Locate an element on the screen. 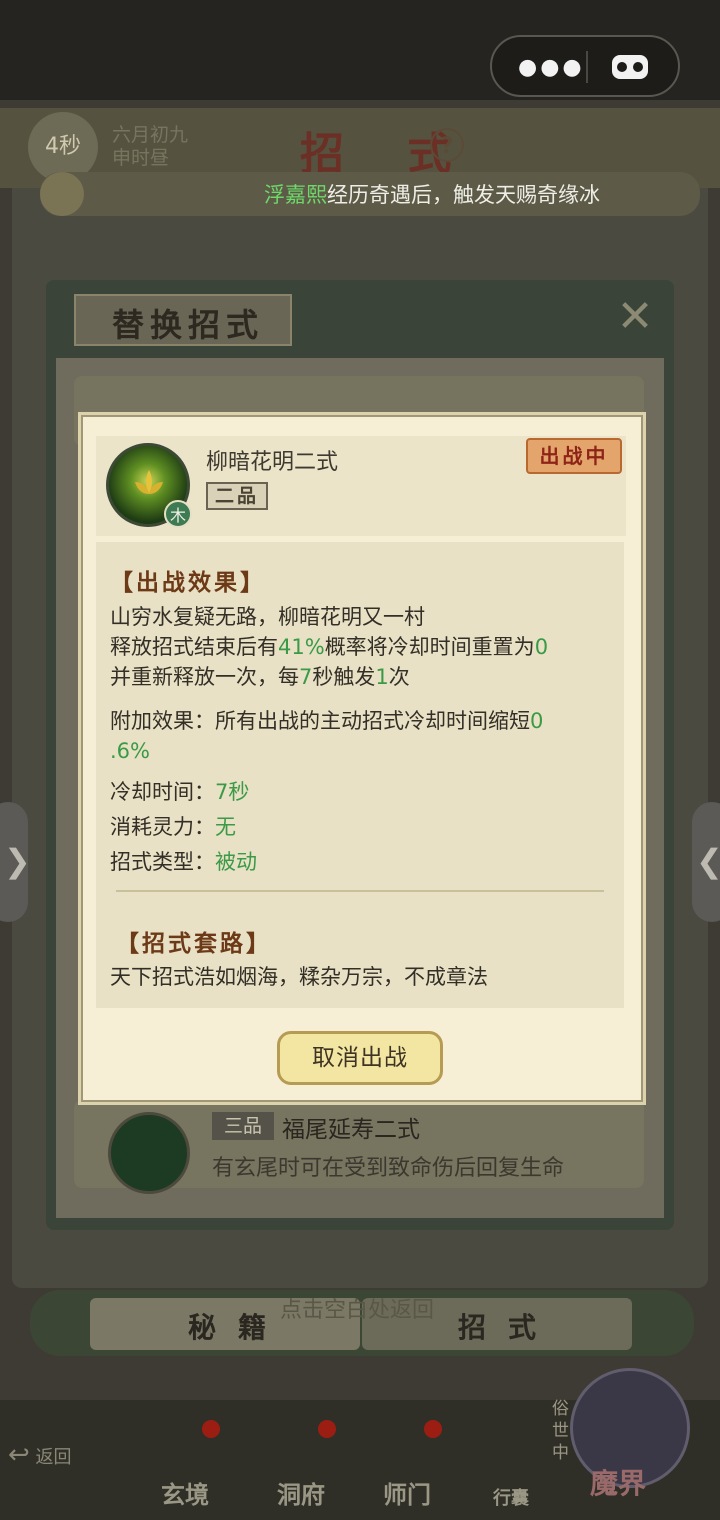 This screenshot has height=1520, width=720. type-row: 招式类型：被动 is located at coordinates (183, 862).